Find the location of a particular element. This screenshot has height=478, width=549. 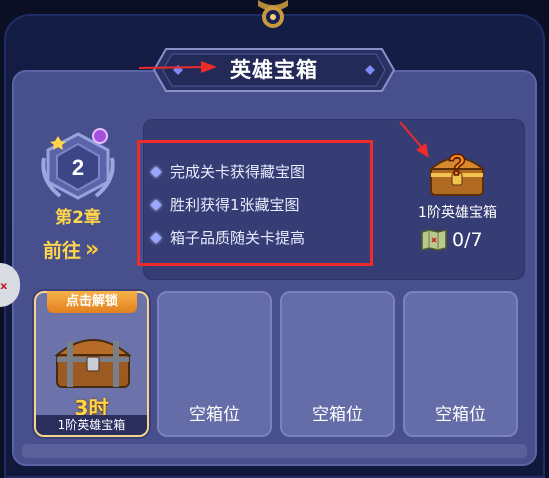

red-arrow-annotation is located at coordinates (177, 67).